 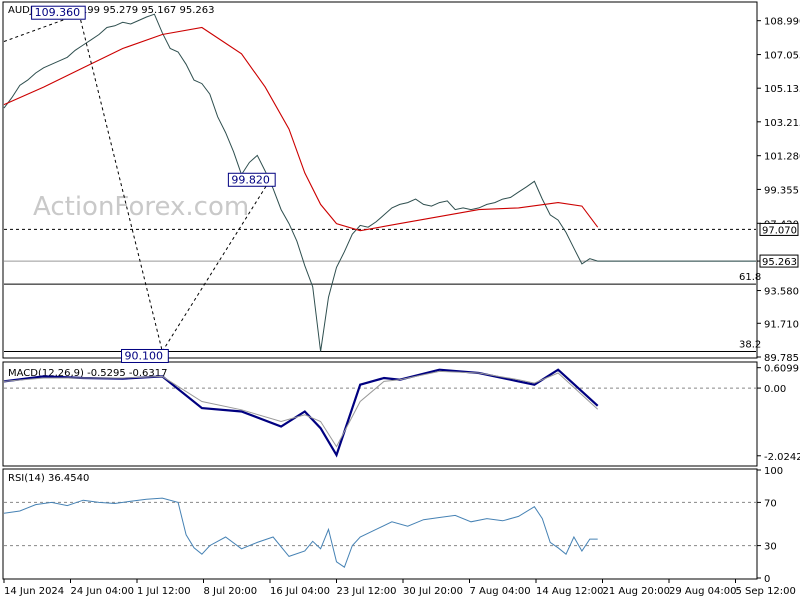 What do you see at coordinates (770, 547) in the screenshot?
I see `y-tick-label: 30` at bounding box center [770, 547].